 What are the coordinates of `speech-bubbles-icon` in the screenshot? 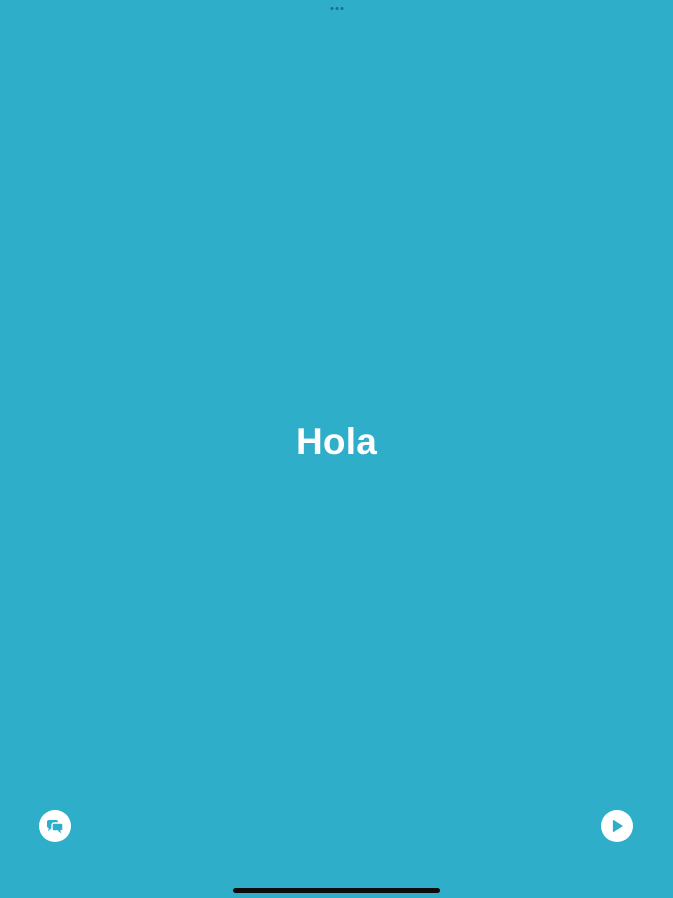 It's located at (55, 827).